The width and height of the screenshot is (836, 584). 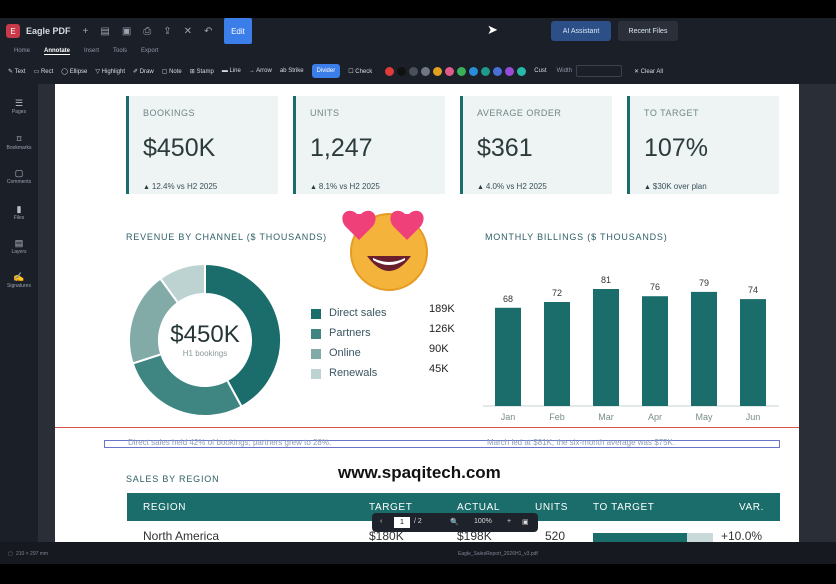 What do you see at coordinates (509, 521) in the screenshot?
I see `zoom-in-icon: +` at bounding box center [509, 521].